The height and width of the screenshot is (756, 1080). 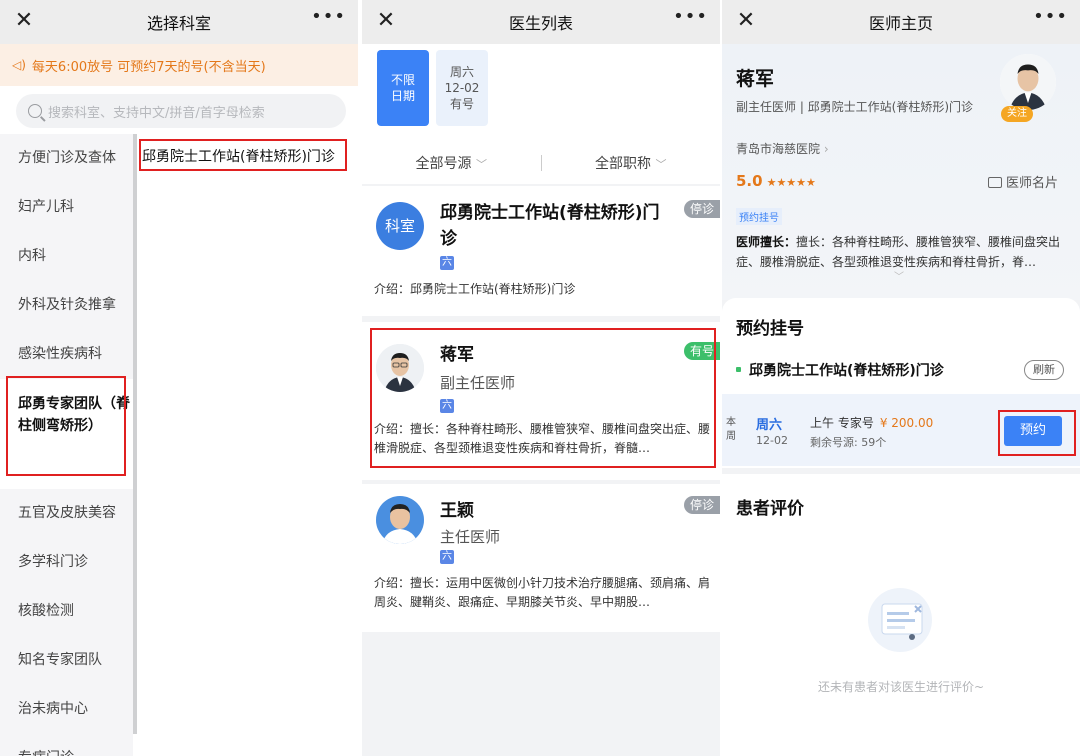 What do you see at coordinates (457, 355) in the screenshot?
I see `doctor-name: 蒋军` at bounding box center [457, 355].